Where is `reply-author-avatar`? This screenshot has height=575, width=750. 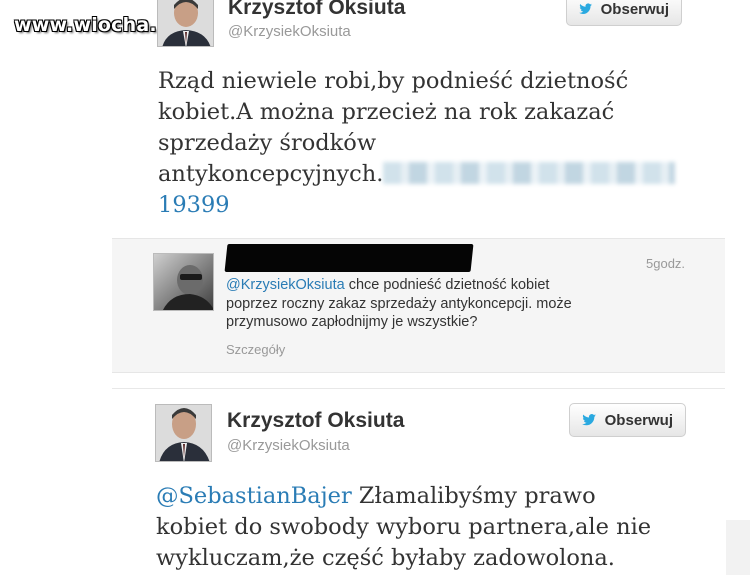
reply-author-avatar is located at coordinates (183, 282).